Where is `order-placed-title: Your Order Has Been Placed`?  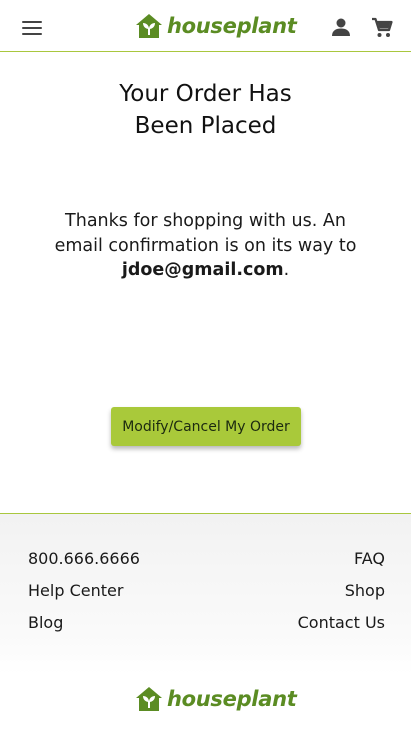 order-placed-title: Your Order Has Been Placed is located at coordinates (205, 110).